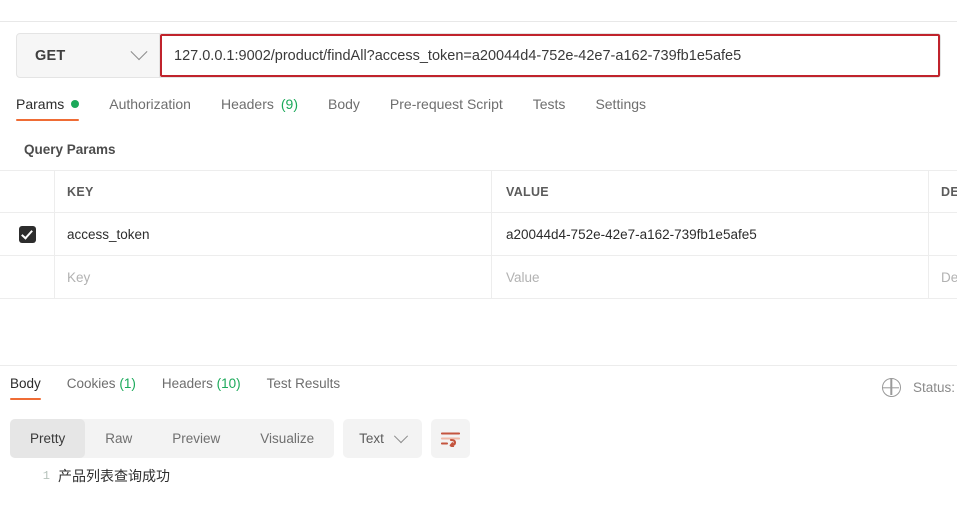 Image resolution: width=957 pixels, height=525 pixels. I want to click on response-tab-headers: Headers (10), so click(208, 388).